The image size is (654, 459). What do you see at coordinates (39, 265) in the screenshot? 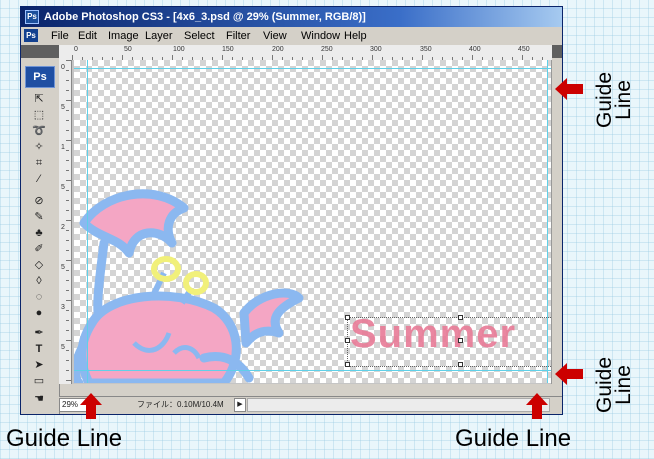
I see `eraser-tool-icon: ◇` at bounding box center [39, 265].